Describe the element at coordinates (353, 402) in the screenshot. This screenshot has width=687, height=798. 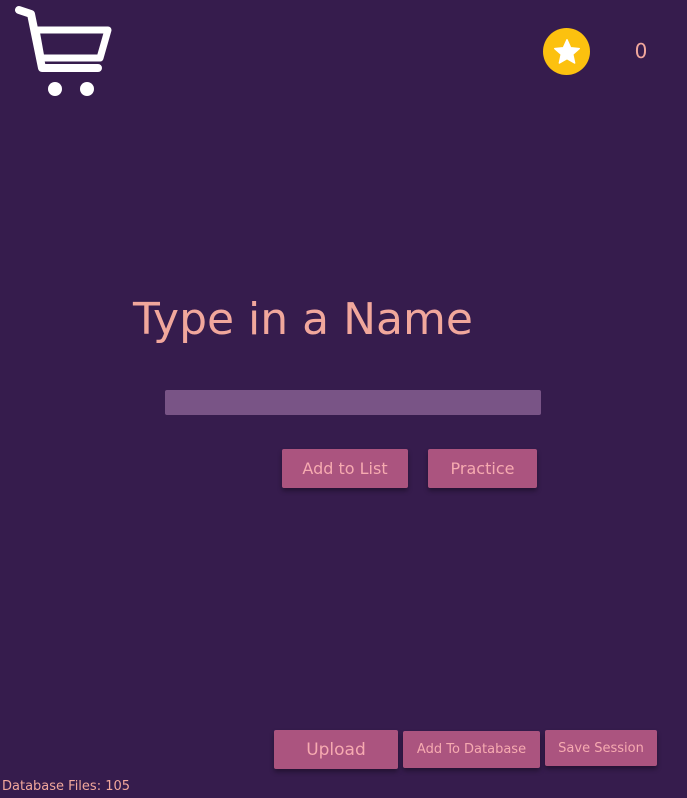
I see `name-input` at that location.